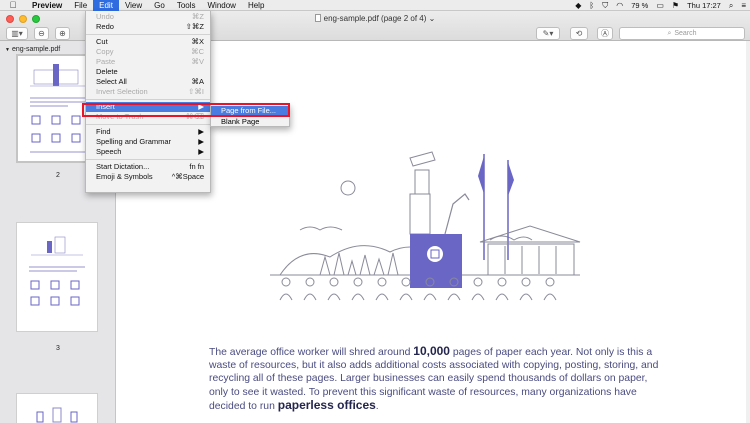 The height and width of the screenshot is (423, 750). Describe the element at coordinates (148, 152) in the screenshot. I see `menu-item-speech: Speech ▶` at that location.